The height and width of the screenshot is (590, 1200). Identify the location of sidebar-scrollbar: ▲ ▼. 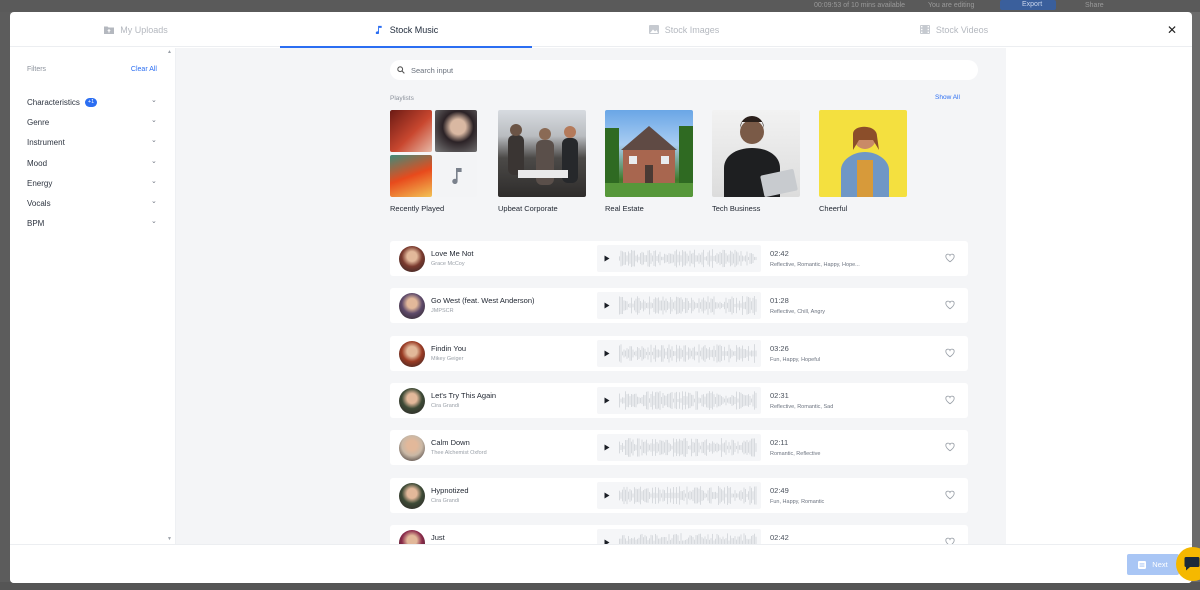
(170, 296).